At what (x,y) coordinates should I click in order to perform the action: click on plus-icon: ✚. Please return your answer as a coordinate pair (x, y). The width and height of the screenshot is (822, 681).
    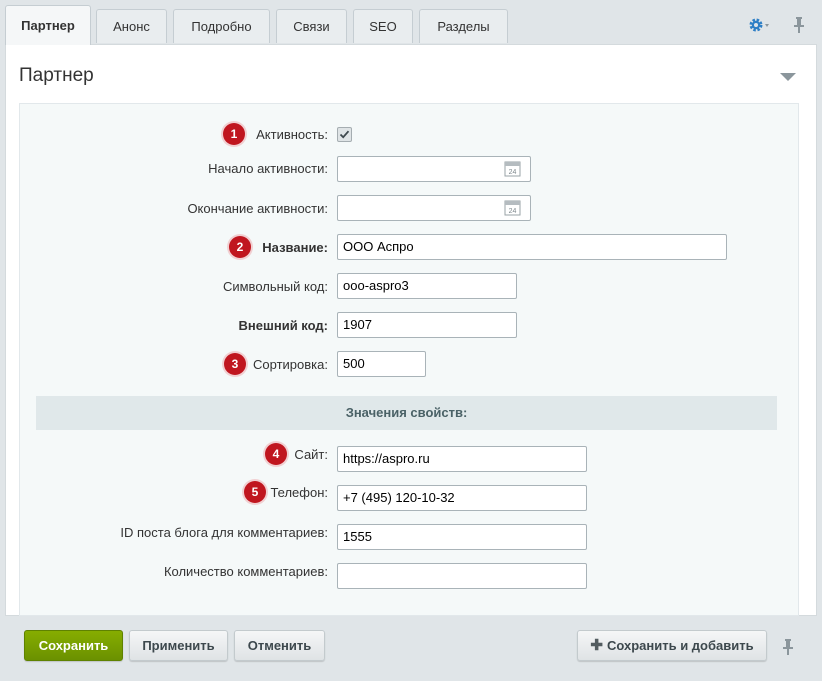
    Looking at the image, I should click on (596, 645).